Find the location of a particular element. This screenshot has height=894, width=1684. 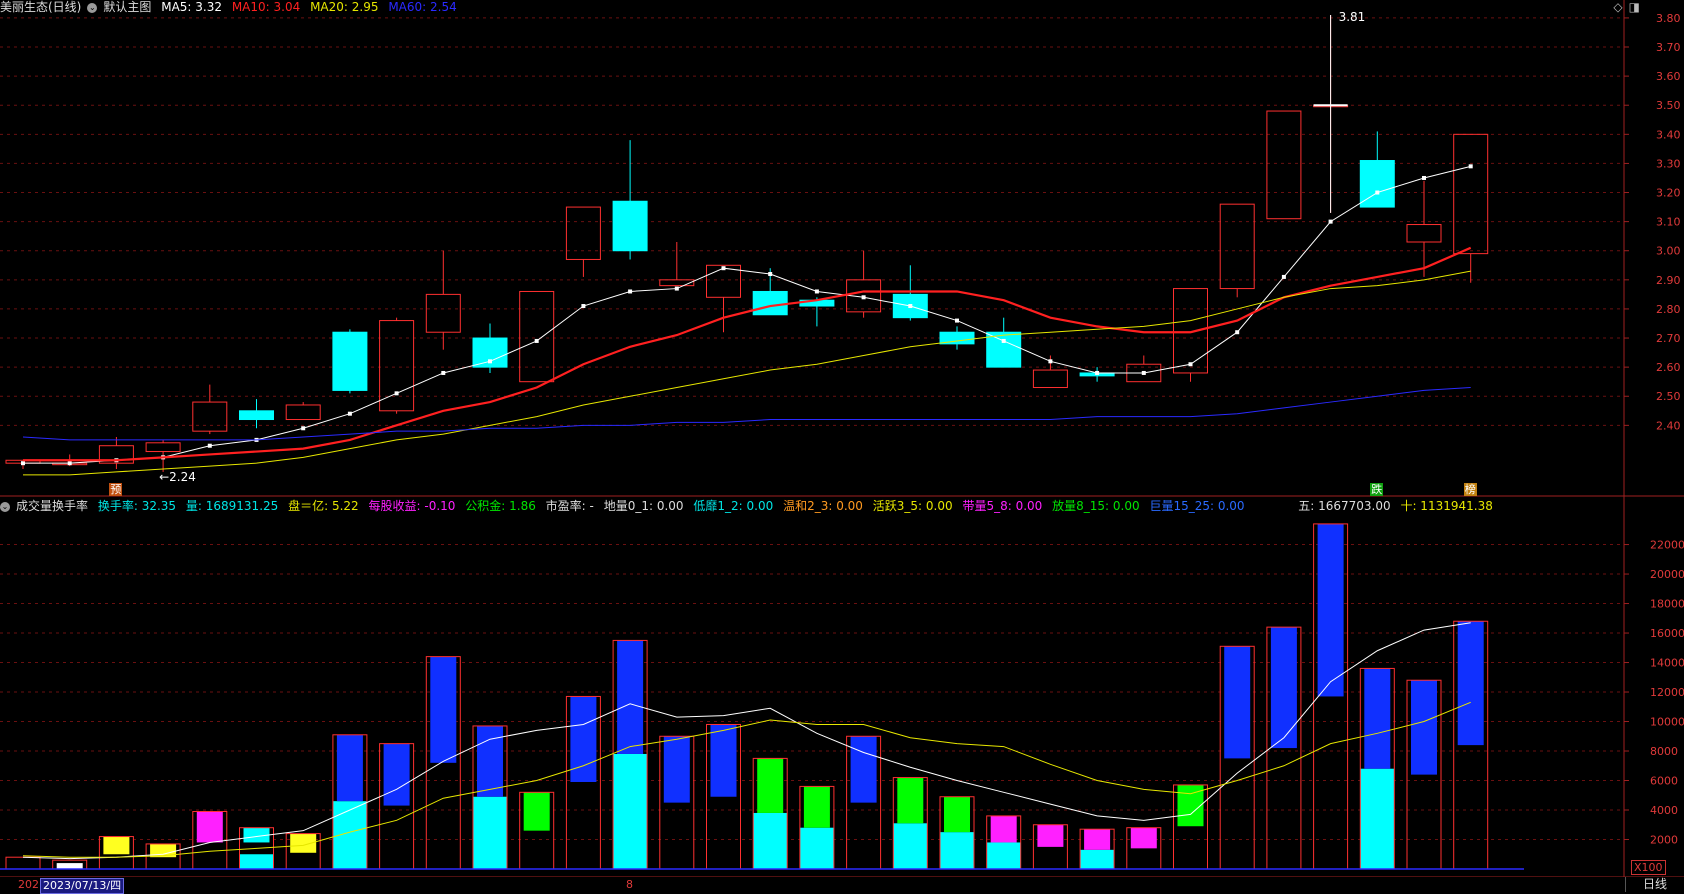

price-tick-label: 2.90 is located at coordinates (1668, 280).